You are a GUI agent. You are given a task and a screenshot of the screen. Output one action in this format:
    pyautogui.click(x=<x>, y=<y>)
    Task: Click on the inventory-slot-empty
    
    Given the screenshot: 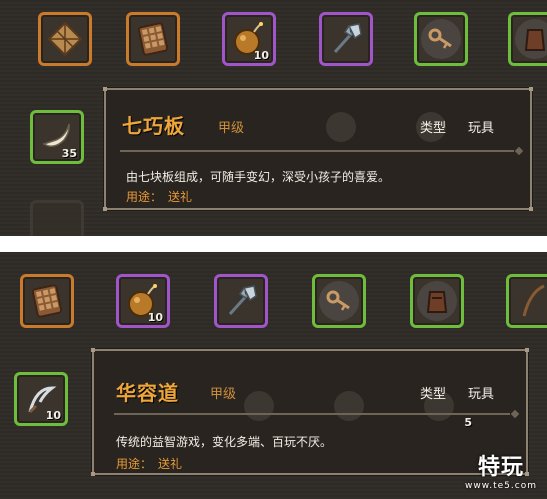 What is the action you would take?
    pyautogui.click(x=57, y=218)
    